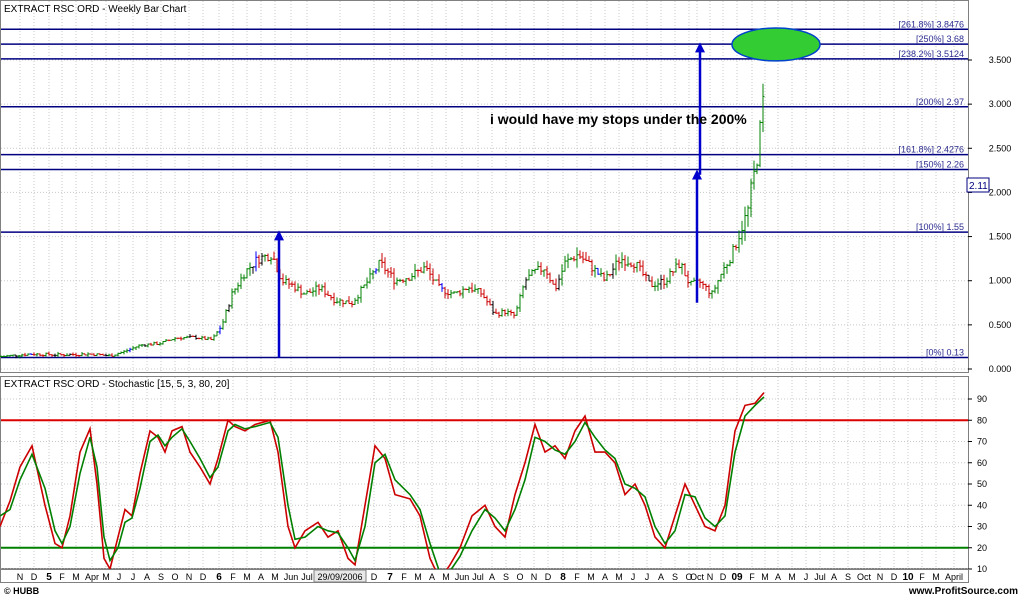 This screenshot has height=602, width=1024. I want to click on x-axis-label-63: April, so click(954, 577).